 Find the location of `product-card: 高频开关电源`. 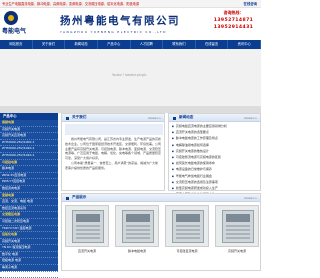

product-card: 高频开关电源 is located at coordinates (237, 229).